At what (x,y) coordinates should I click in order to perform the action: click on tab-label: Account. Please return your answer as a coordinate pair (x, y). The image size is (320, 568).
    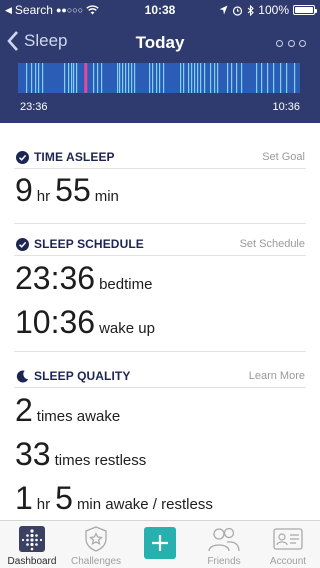
    Looking at the image, I should click on (288, 561).